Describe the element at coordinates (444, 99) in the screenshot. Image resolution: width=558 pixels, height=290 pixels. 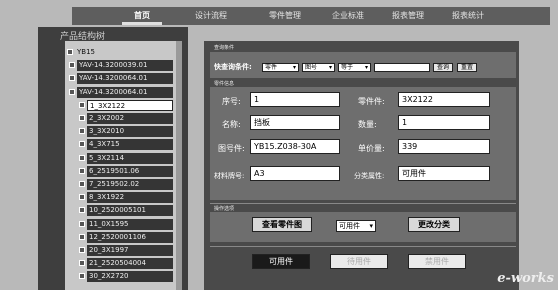
I see `part-field: 3X2122` at that location.